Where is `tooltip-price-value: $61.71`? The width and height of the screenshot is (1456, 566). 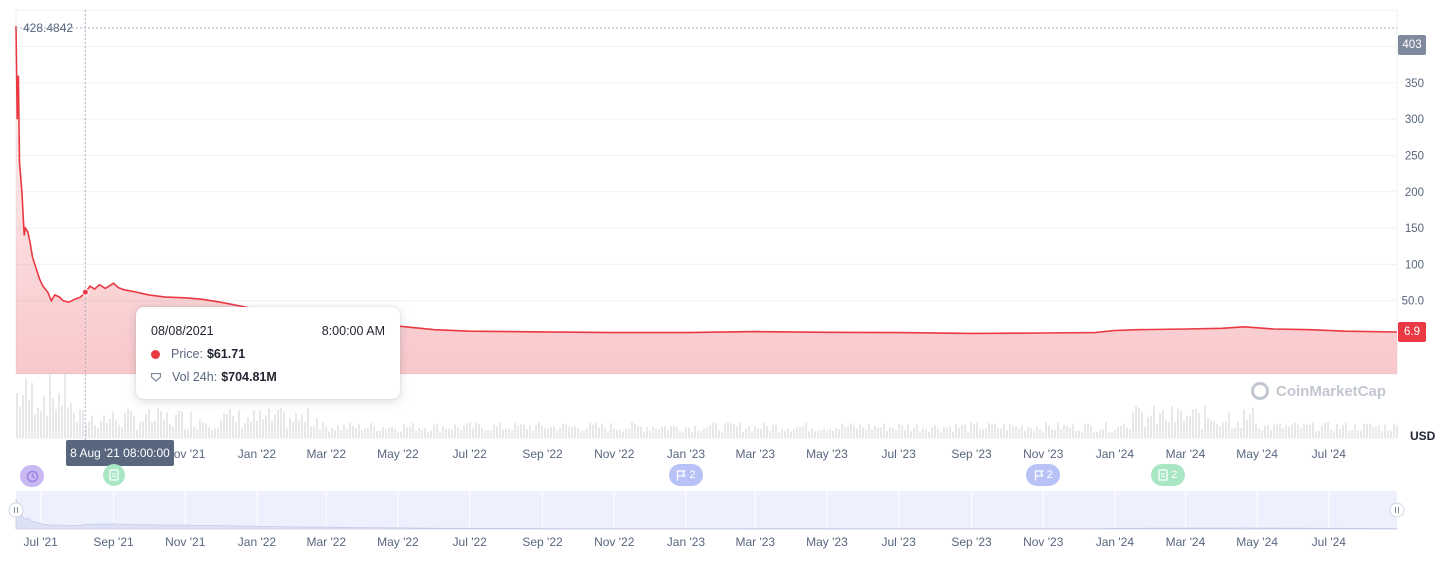
tooltip-price-value: $61.71 is located at coordinates (226, 354).